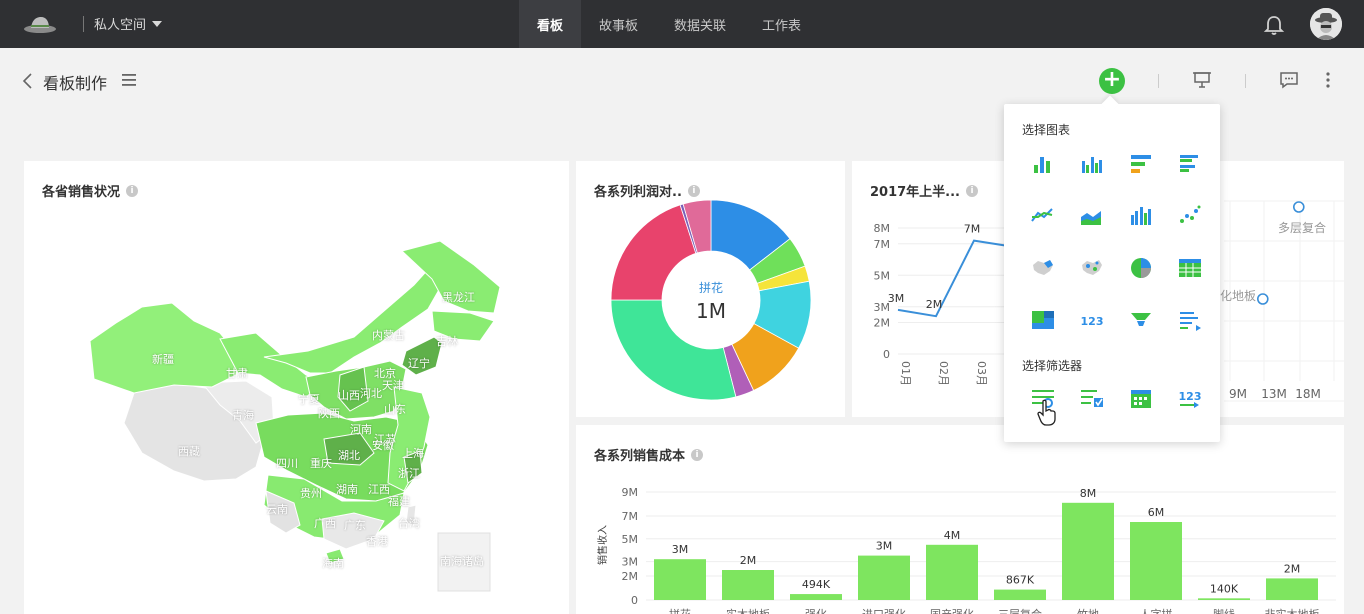  I want to click on map-province-label: 甘肃, so click(237, 373).